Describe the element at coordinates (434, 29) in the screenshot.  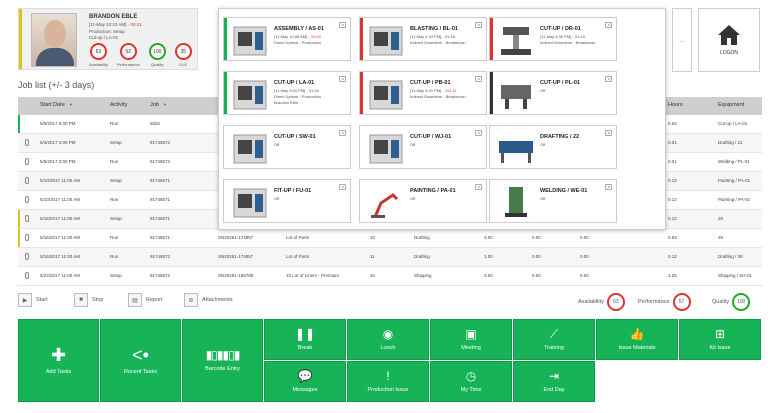
I see `equipment-title: BLASTING / BL-01` at that location.